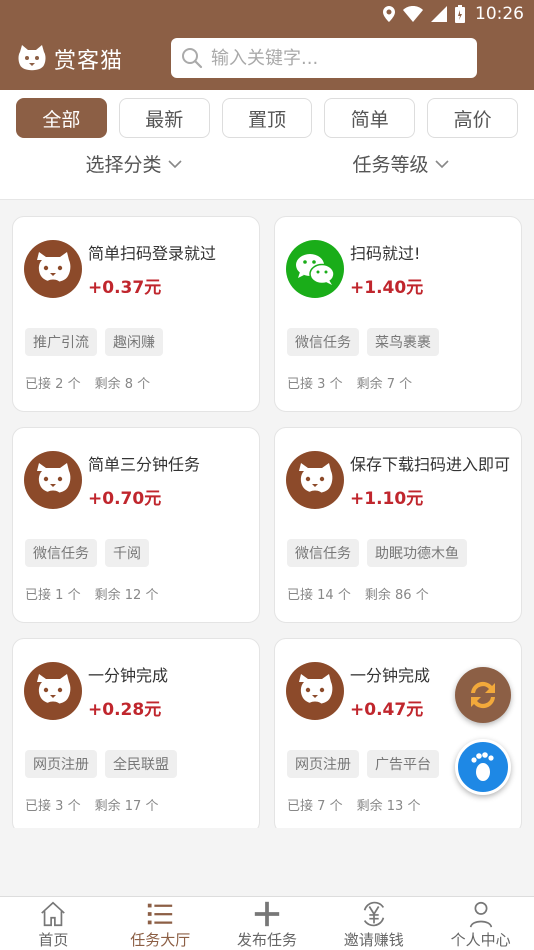 Image resolution: width=534 pixels, height=950 pixels. Describe the element at coordinates (267, 145) in the screenshot. I see `filter-panel: 全部 最新 置顶 简单 高价 选择分类 任务等级` at that location.